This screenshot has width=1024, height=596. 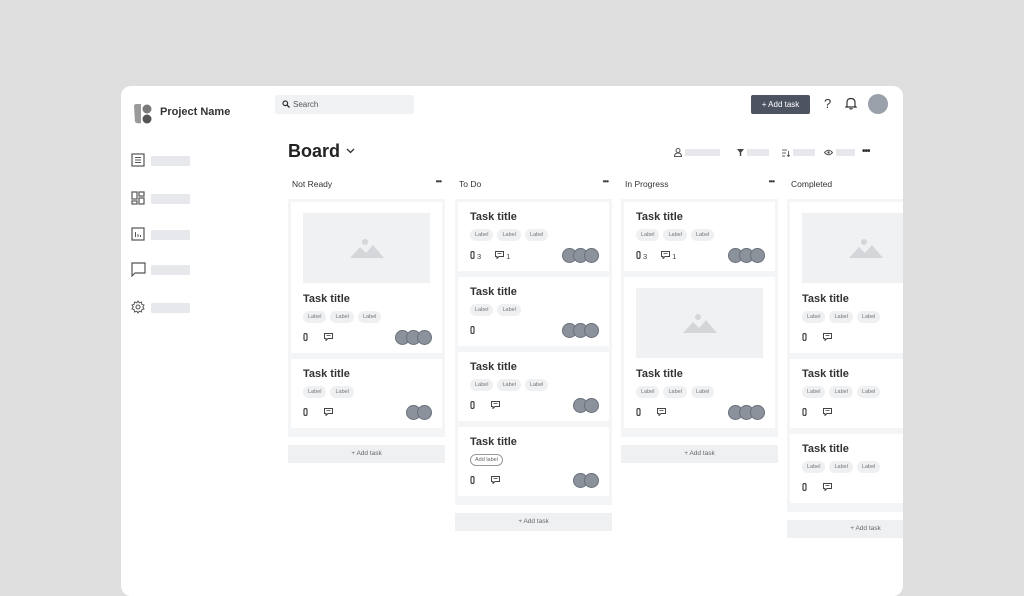 What do you see at coordinates (344, 104) in the screenshot?
I see `search-input: Search` at bounding box center [344, 104].